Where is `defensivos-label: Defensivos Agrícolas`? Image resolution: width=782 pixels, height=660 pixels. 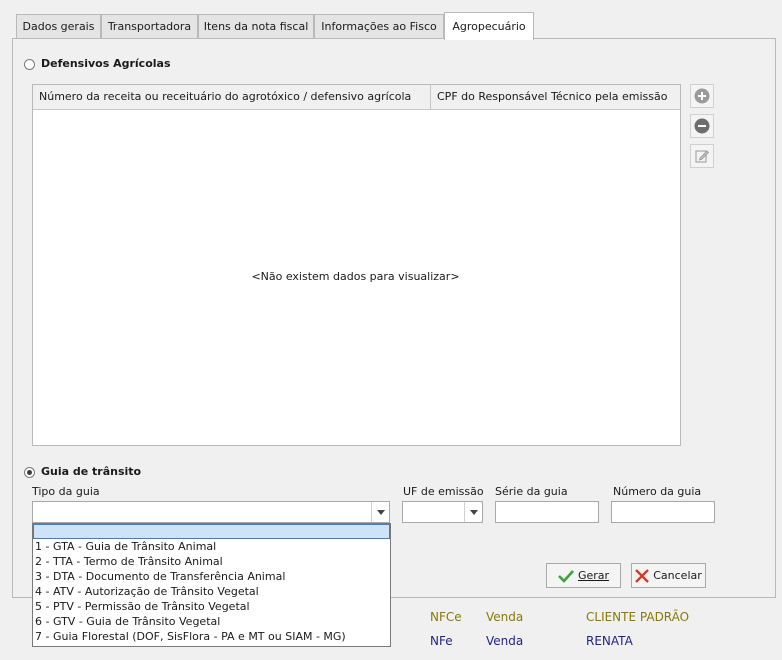
defensivos-label: Defensivos Agrícolas is located at coordinates (106, 63).